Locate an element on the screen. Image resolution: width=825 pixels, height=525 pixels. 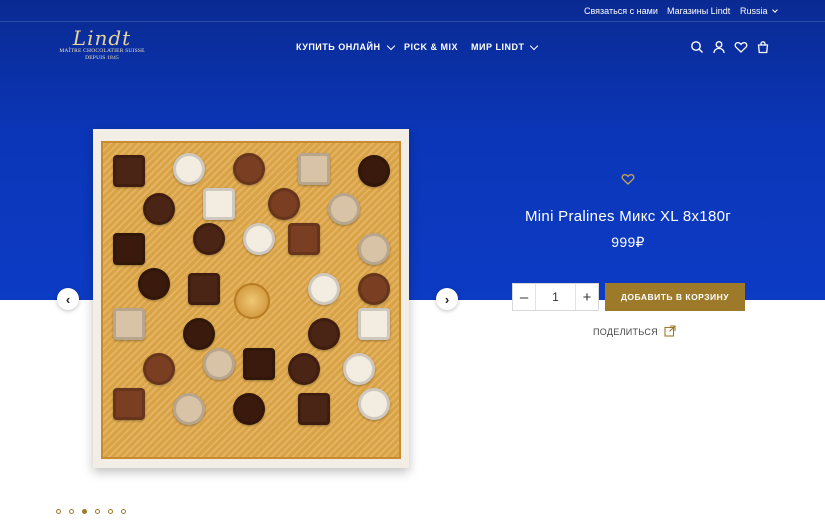
region-label: Russia is located at coordinates (754, 11).